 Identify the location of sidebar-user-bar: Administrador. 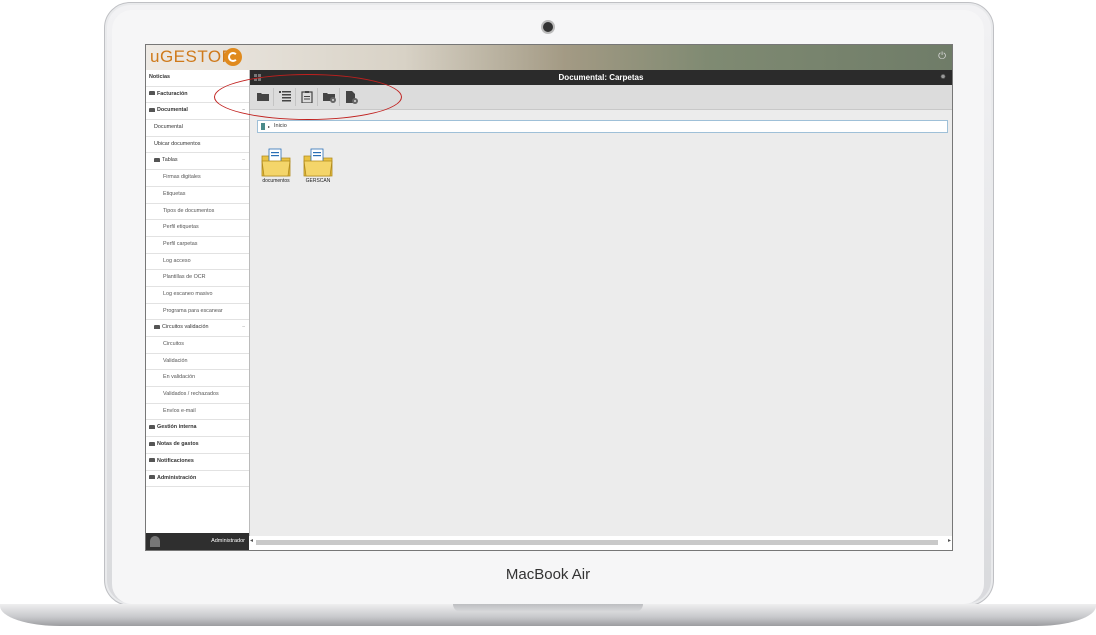
(197, 541).